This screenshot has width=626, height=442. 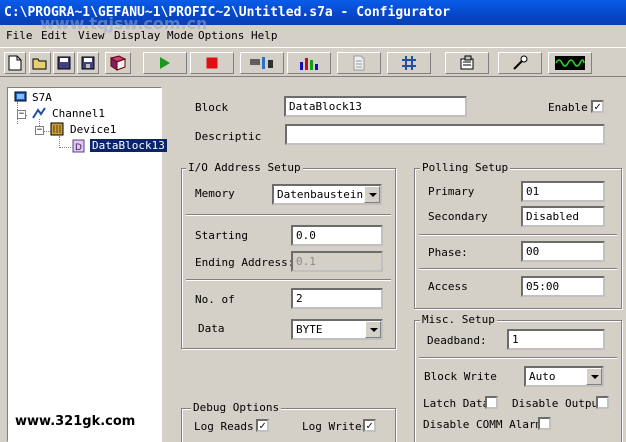 What do you see at coordinates (128, 145) in the screenshot?
I see `tree-datablock-label: DataBlock13` at bounding box center [128, 145].